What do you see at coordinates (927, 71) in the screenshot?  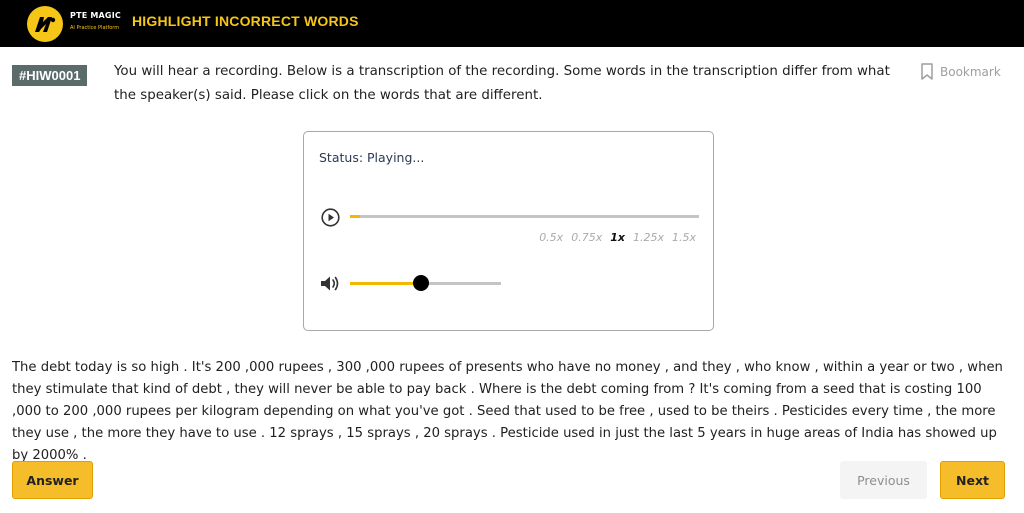 I see `bookmark-icon` at bounding box center [927, 71].